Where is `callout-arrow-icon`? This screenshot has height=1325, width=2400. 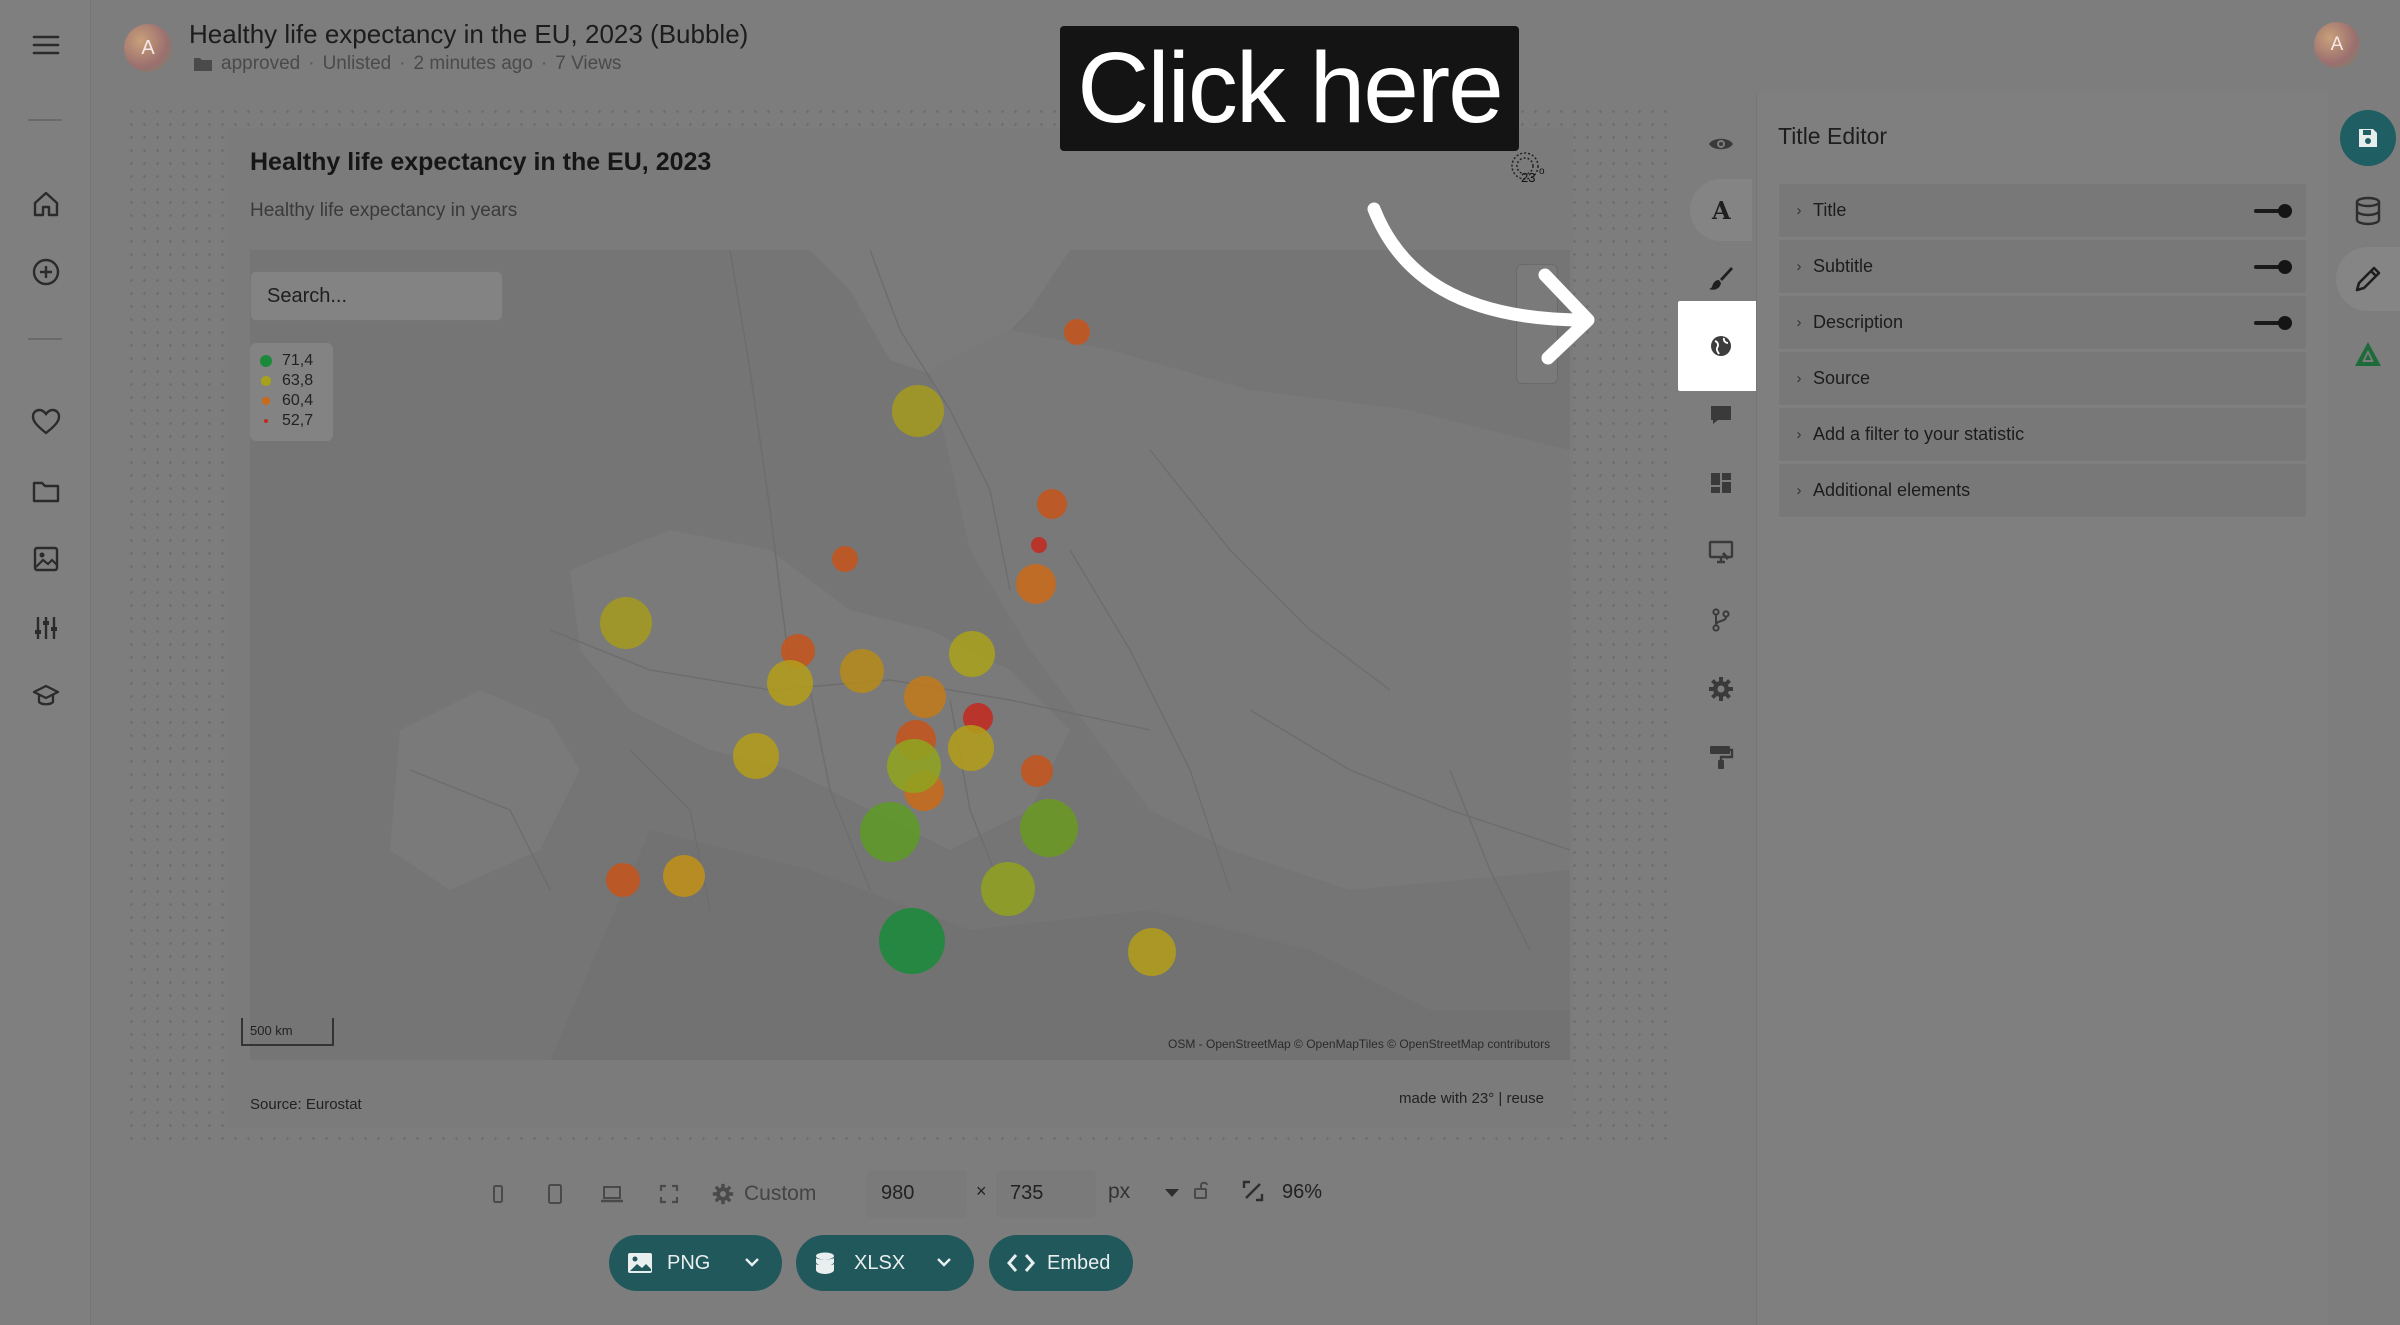 callout-arrow-icon is located at coordinates (1481, 283).